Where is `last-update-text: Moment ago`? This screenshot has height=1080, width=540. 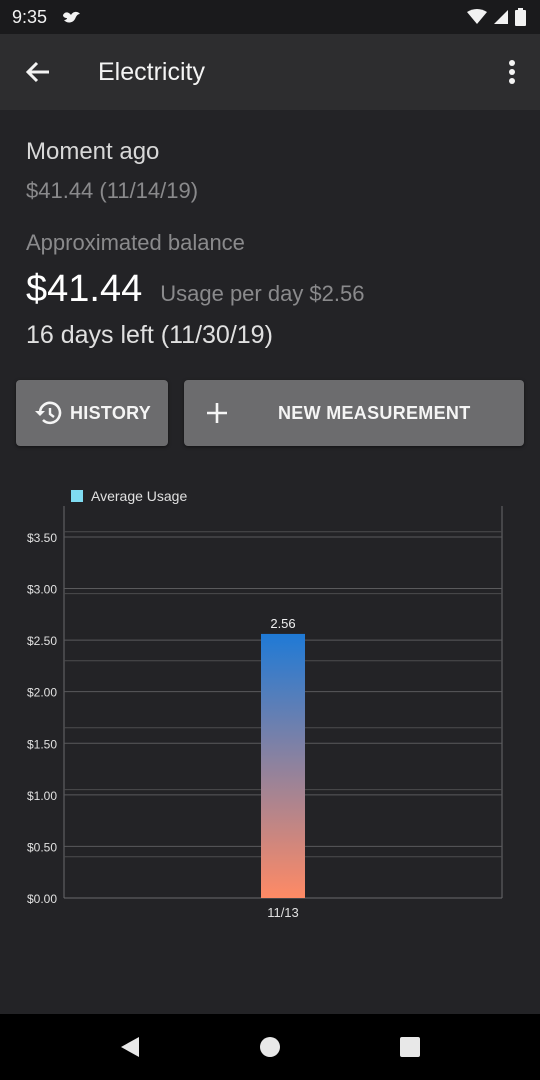 last-update-text: Moment ago is located at coordinates (93, 151).